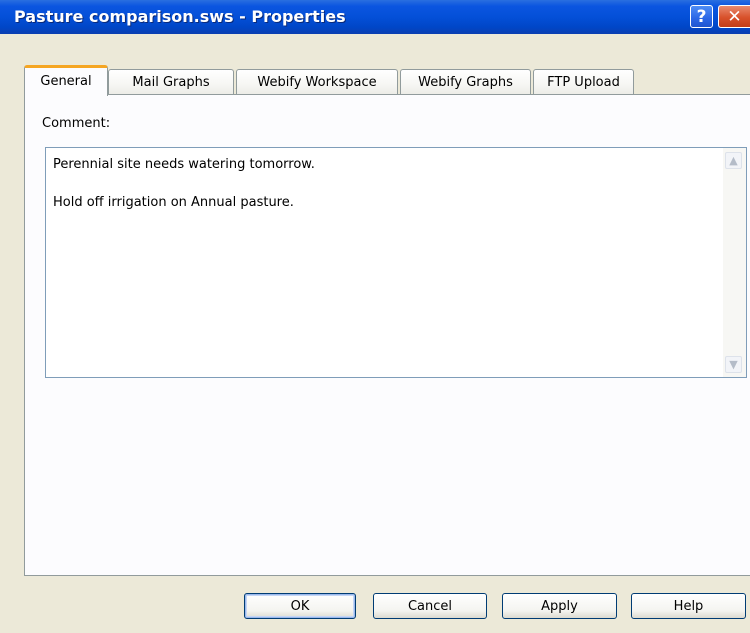  I want to click on ok-button: OK, so click(300, 606).